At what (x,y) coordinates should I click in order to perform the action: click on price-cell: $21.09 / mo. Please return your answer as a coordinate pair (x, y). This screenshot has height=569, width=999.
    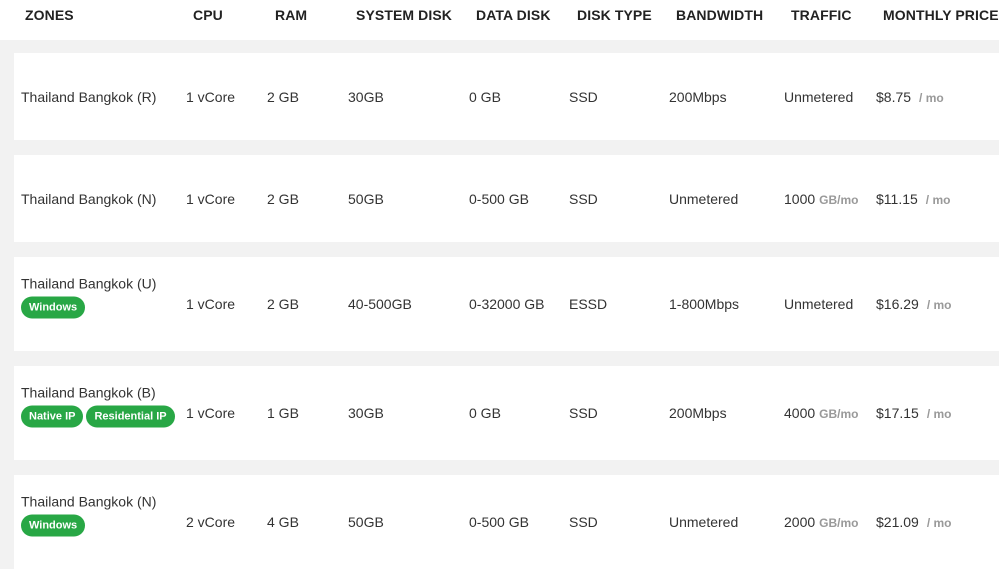
    Looking at the image, I should click on (914, 522).